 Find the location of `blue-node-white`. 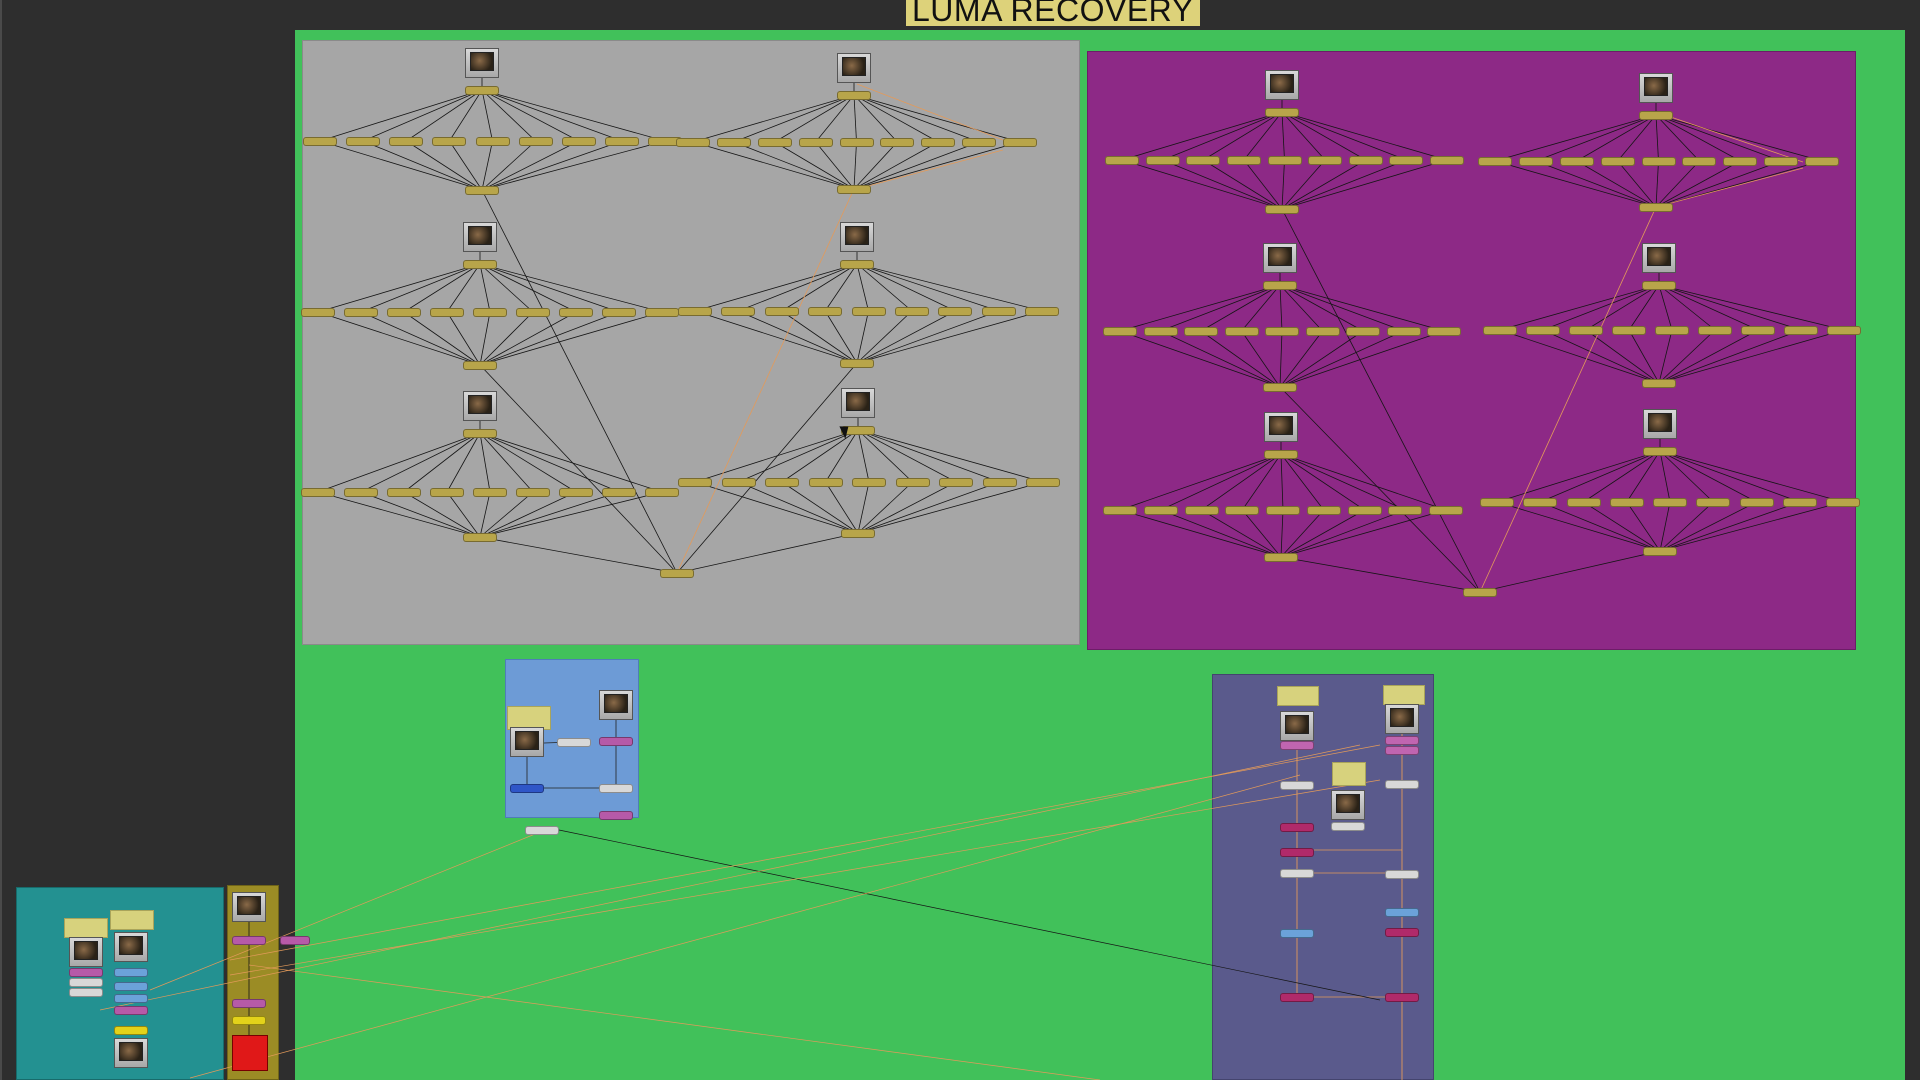

blue-node-white is located at coordinates (574, 742).